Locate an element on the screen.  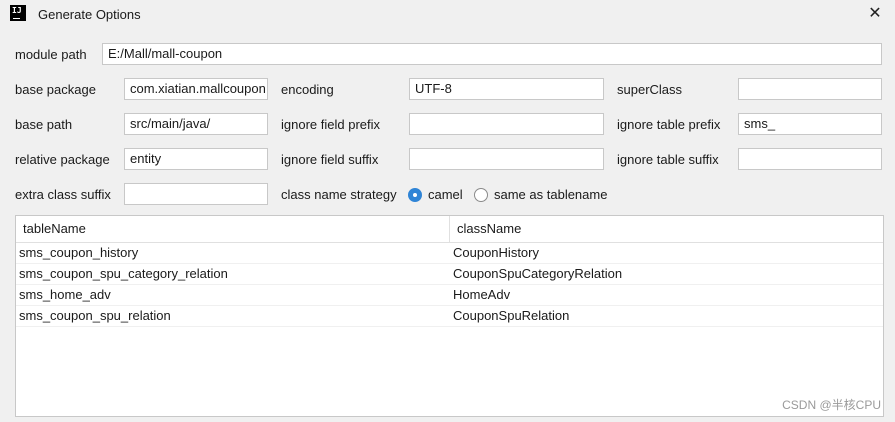
table-row: sms_coupon_history CouponHistory is located at coordinates (449, 253).